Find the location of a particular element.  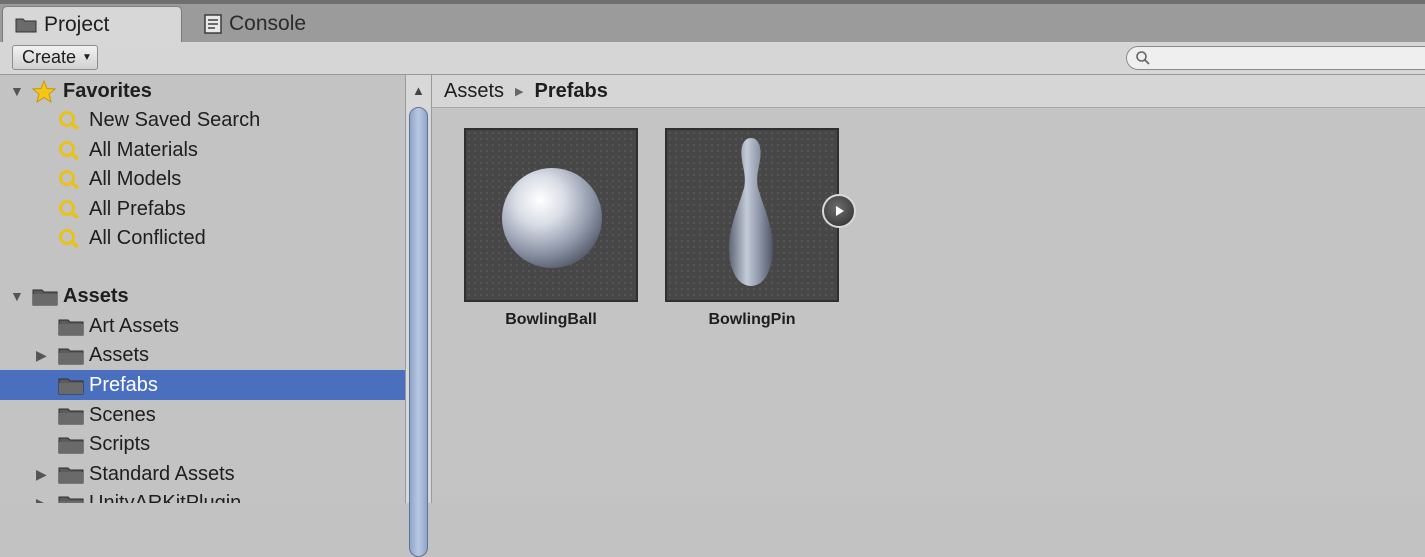

favorite-item-all-materials: All Materials is located at coordinates (202, 150).